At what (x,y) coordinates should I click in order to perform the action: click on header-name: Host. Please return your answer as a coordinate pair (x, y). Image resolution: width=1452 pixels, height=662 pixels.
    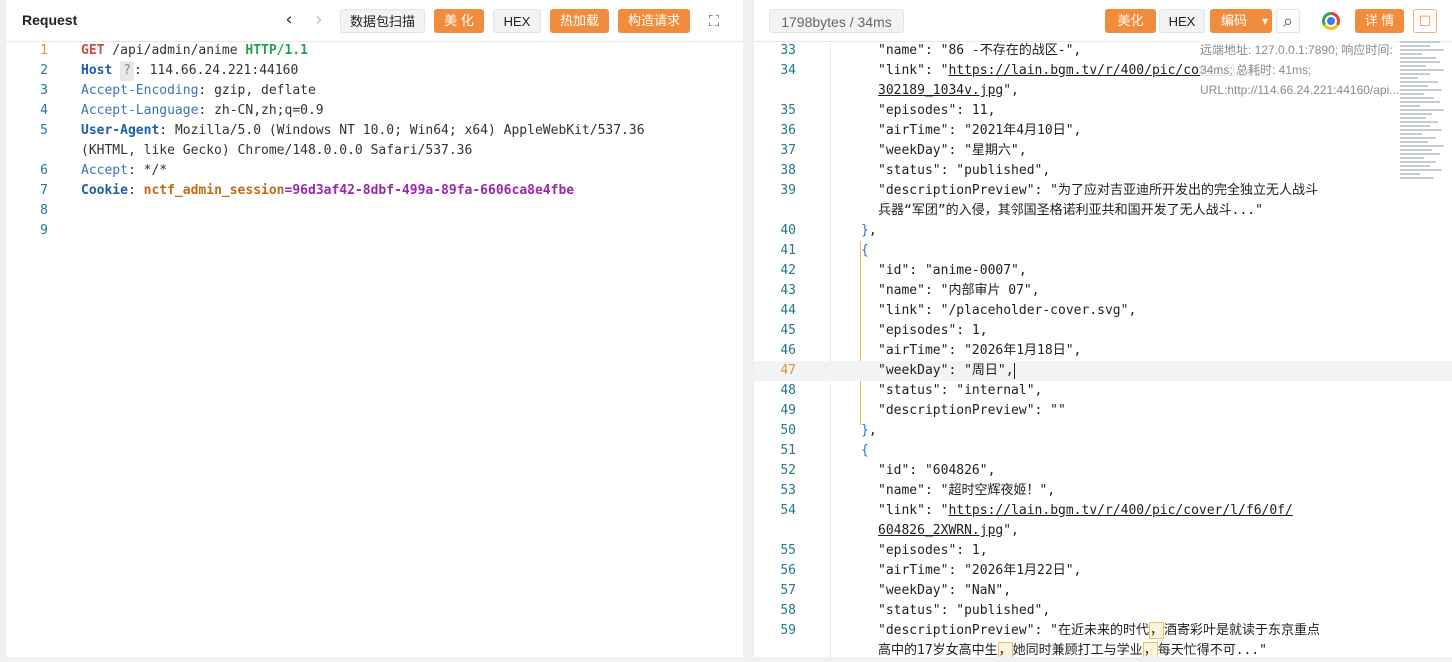
    Looking at the image, I should click on (97, 70).